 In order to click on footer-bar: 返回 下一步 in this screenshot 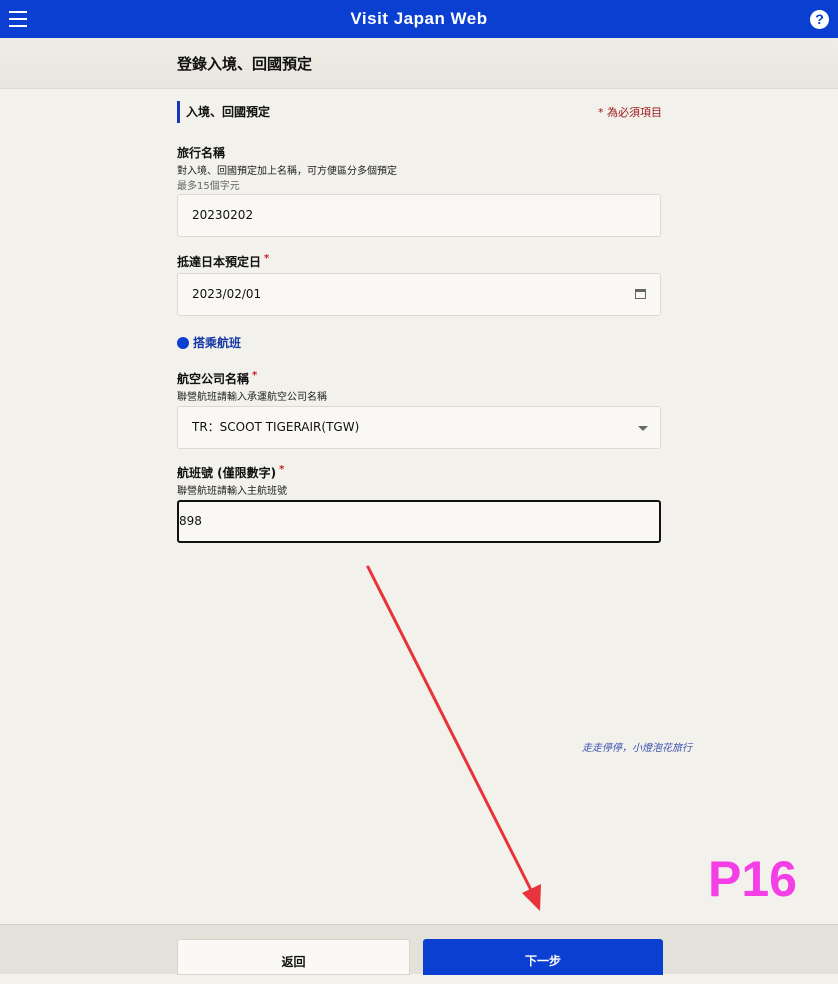, I will do `click(419, 949)`.